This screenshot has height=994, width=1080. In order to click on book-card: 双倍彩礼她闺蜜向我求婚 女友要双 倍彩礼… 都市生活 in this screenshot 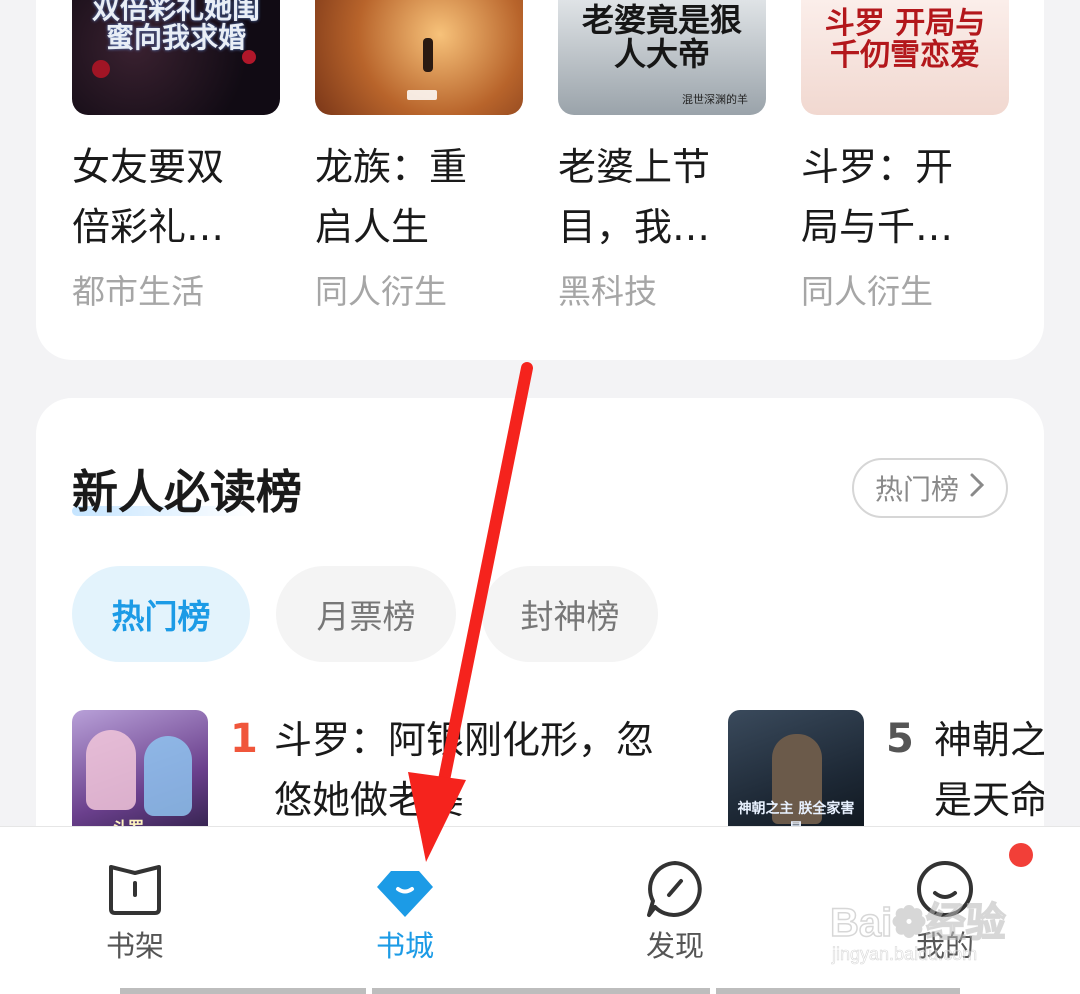, I will do `click(176, 156)`.